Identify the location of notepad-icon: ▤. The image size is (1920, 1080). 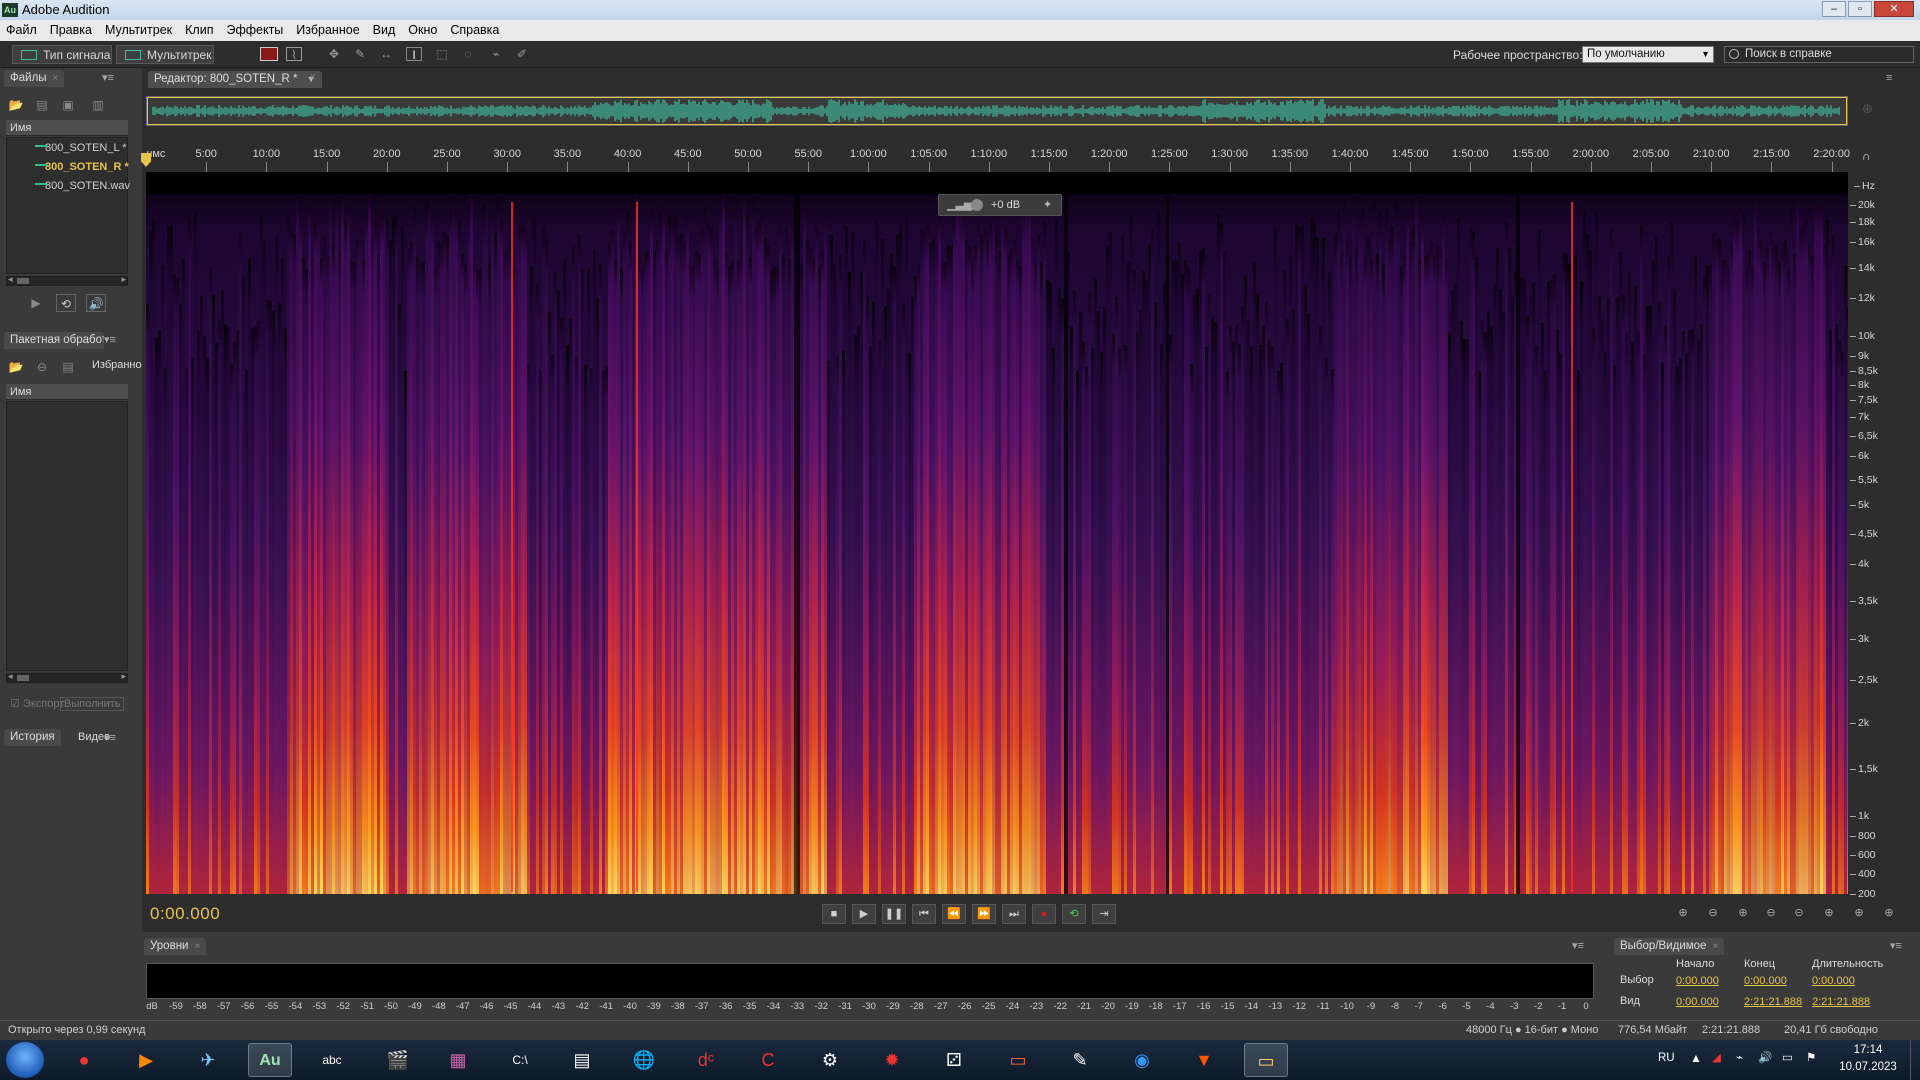
(582, 1060).